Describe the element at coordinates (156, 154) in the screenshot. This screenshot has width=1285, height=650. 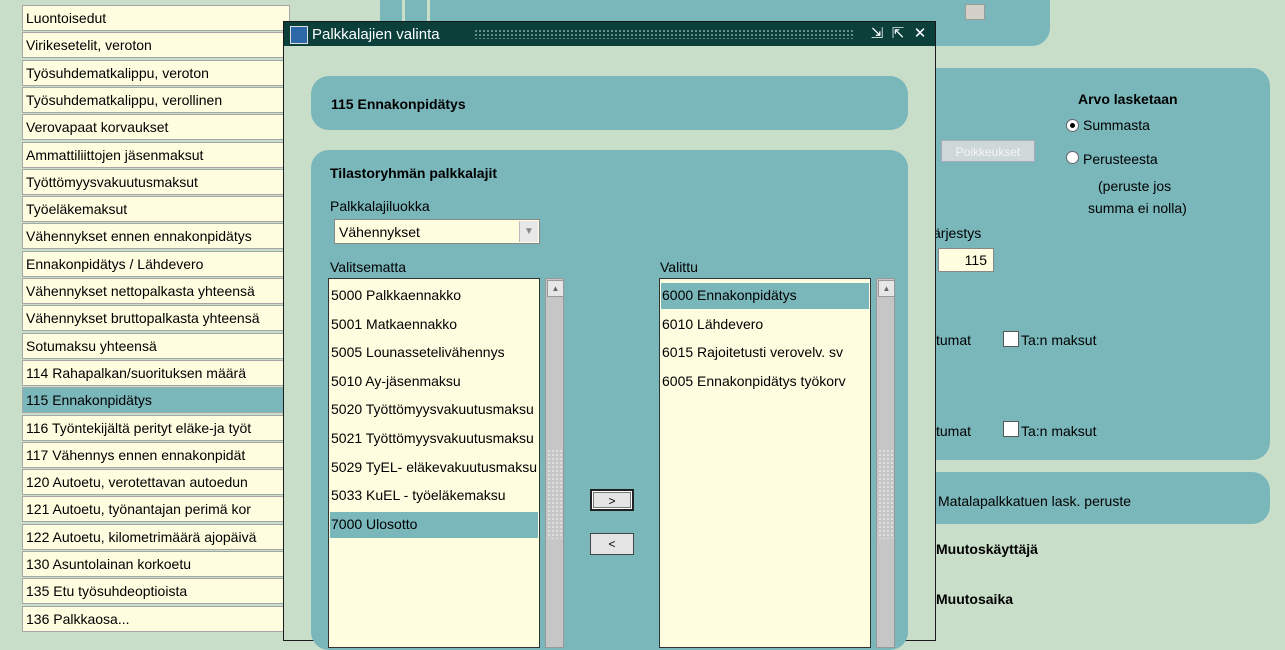
I see `list-item: Ammattiliittojen jäsenmaksut` at that location.